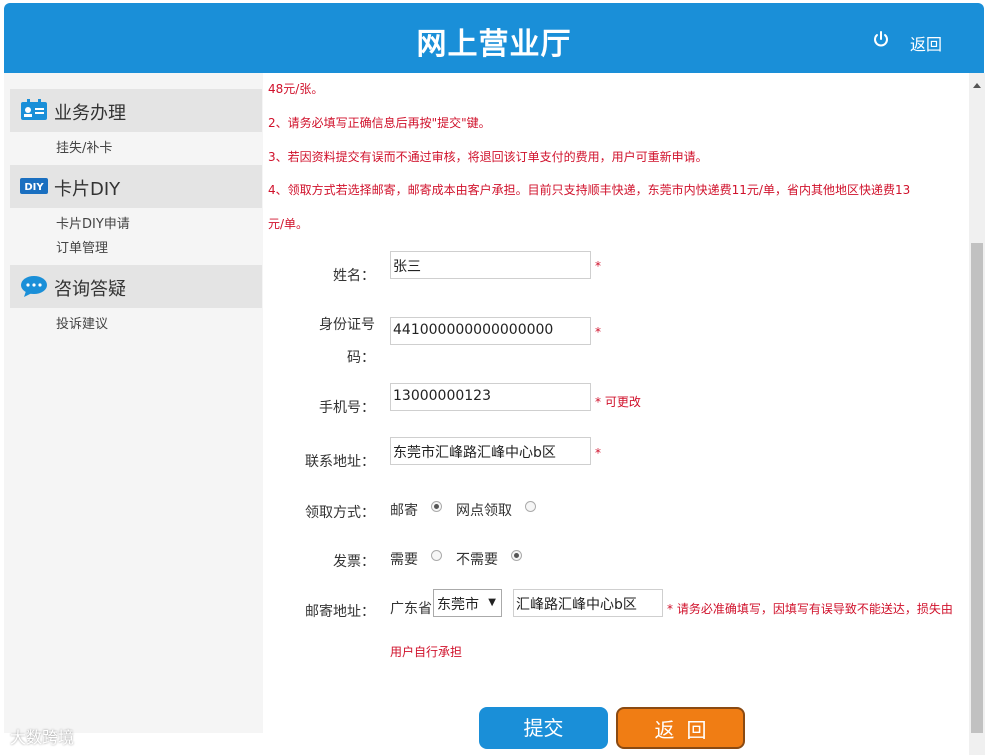 This screenshot has width=989, height=755. Describe the element at coordinates (340, 462) in the screenshot. I see `address-label: 联系地址：` at that location.